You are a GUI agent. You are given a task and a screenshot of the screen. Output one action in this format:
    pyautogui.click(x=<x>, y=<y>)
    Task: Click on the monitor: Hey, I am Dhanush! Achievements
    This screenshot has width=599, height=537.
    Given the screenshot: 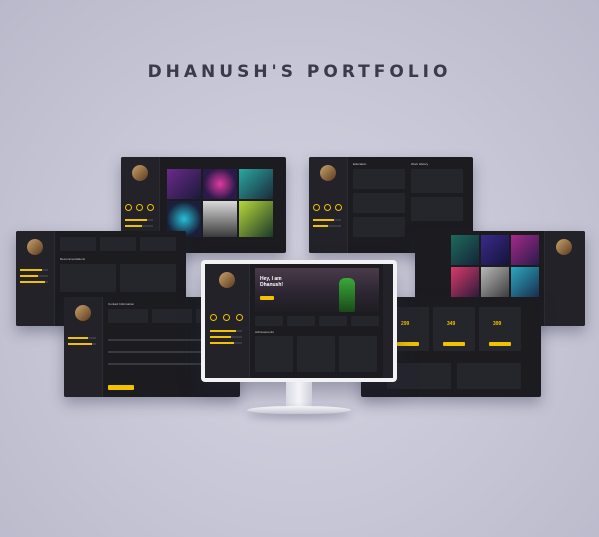 What is the action you would take?
    pyautogui.click(x=299, y=321)
    